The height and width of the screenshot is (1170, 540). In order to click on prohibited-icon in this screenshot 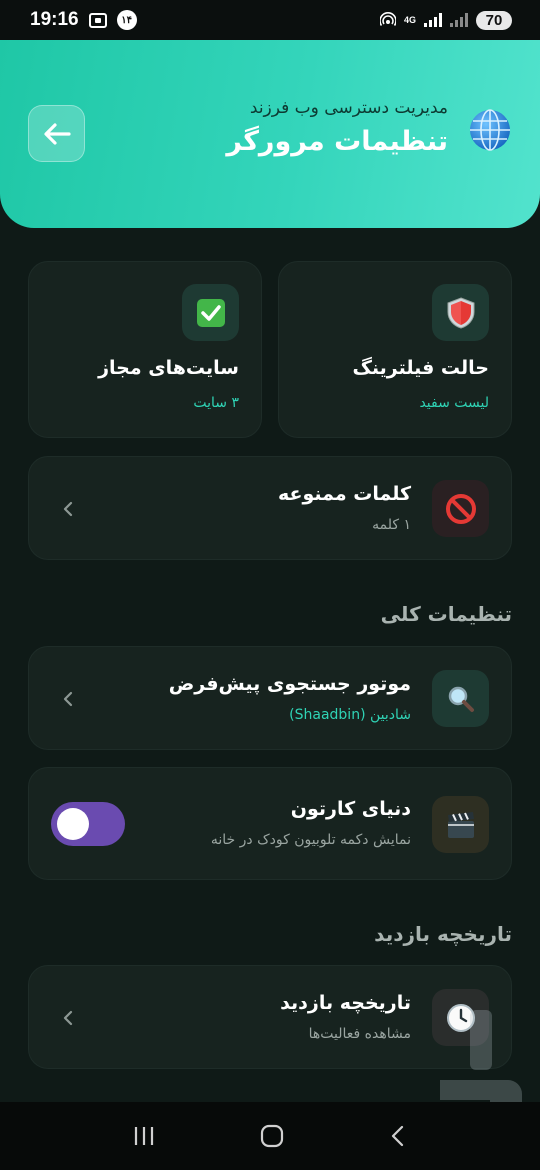, I will do `click(460, 508)`.